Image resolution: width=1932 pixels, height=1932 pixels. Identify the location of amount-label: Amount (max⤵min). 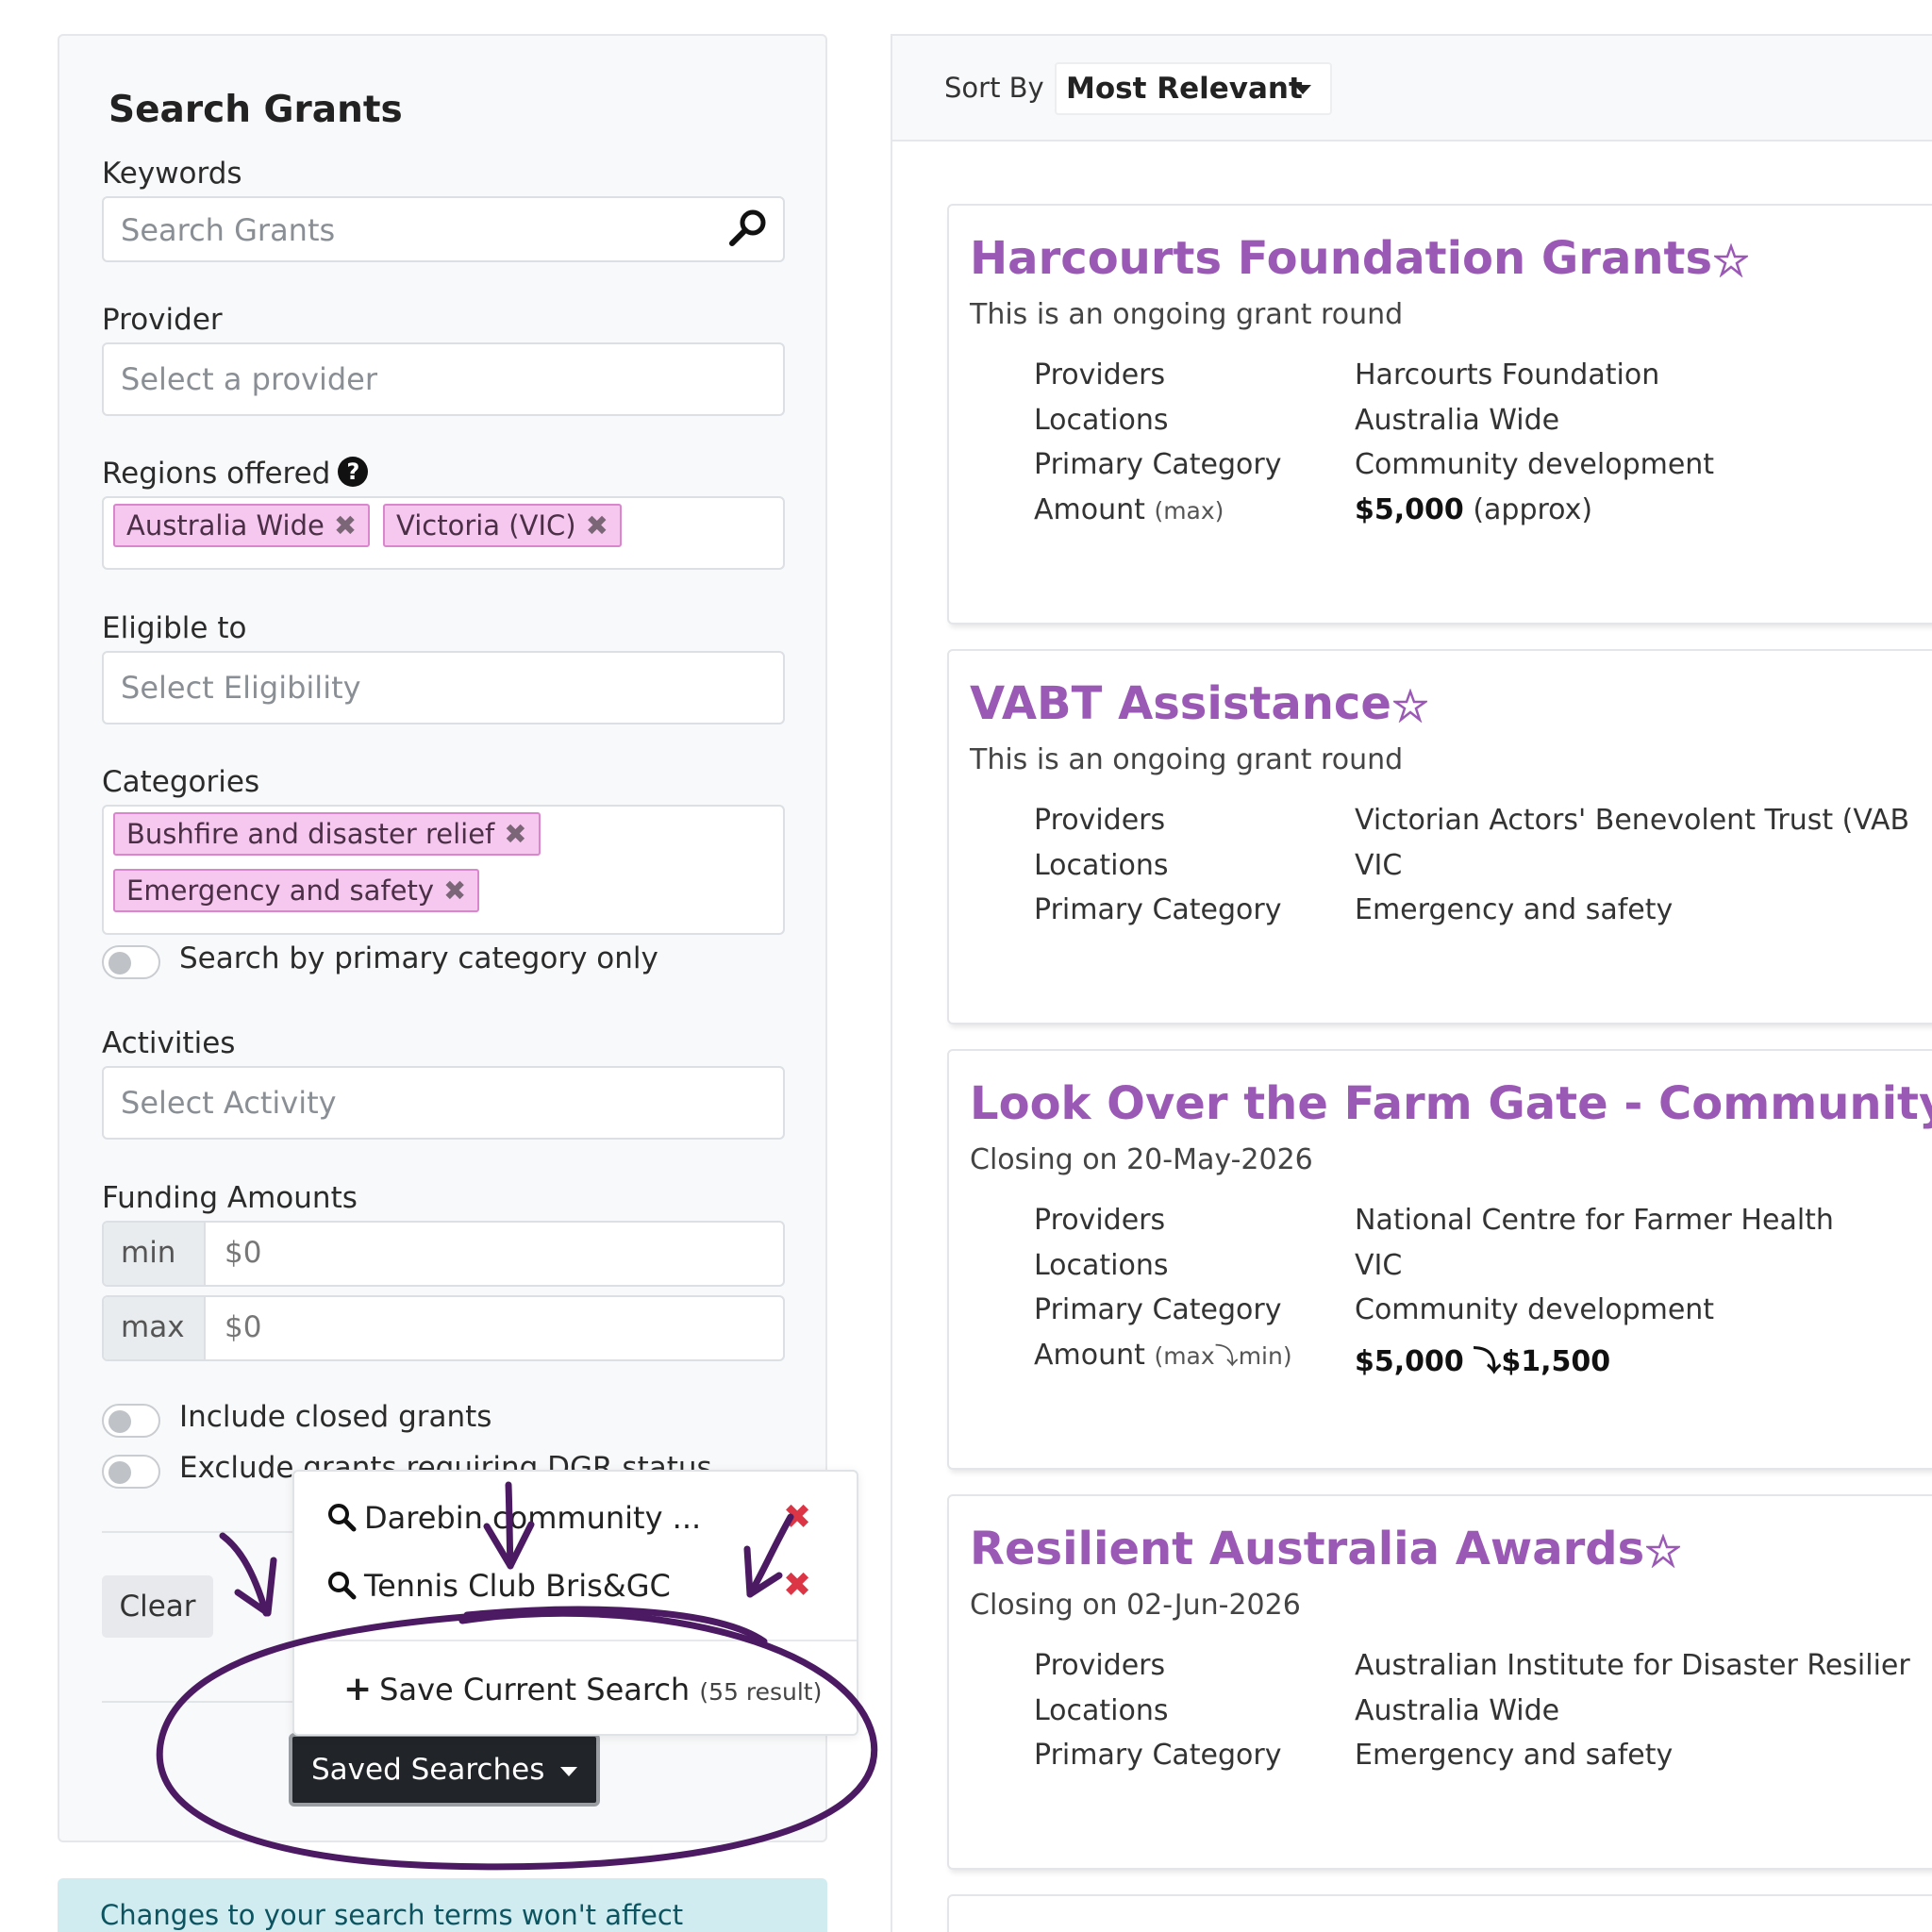
(1163, 1355).